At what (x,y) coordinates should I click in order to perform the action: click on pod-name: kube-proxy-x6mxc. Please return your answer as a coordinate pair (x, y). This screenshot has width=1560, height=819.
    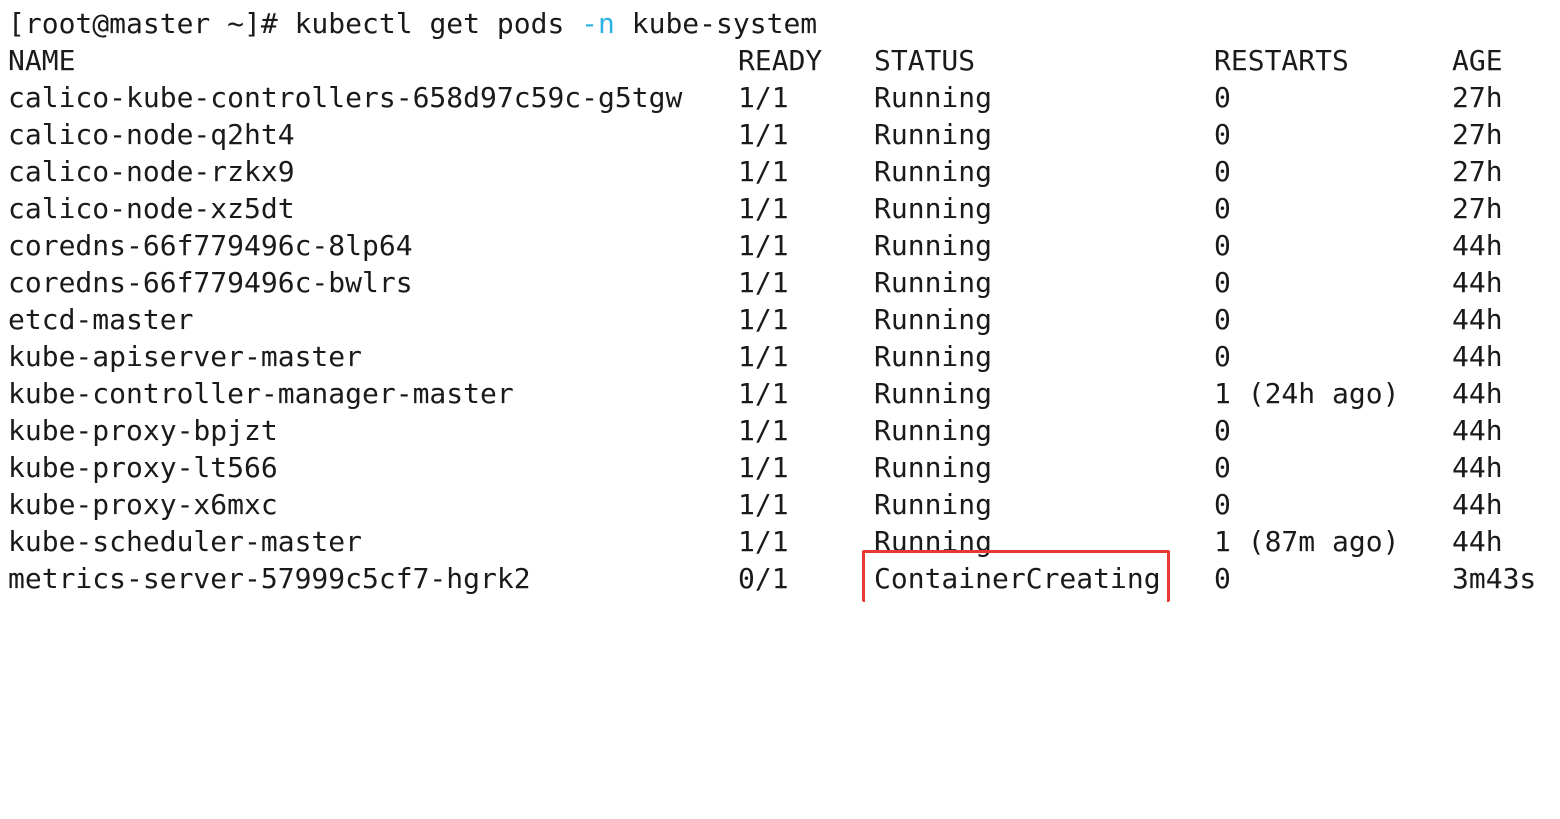
    Looking at the image, I should click on (143, 504).